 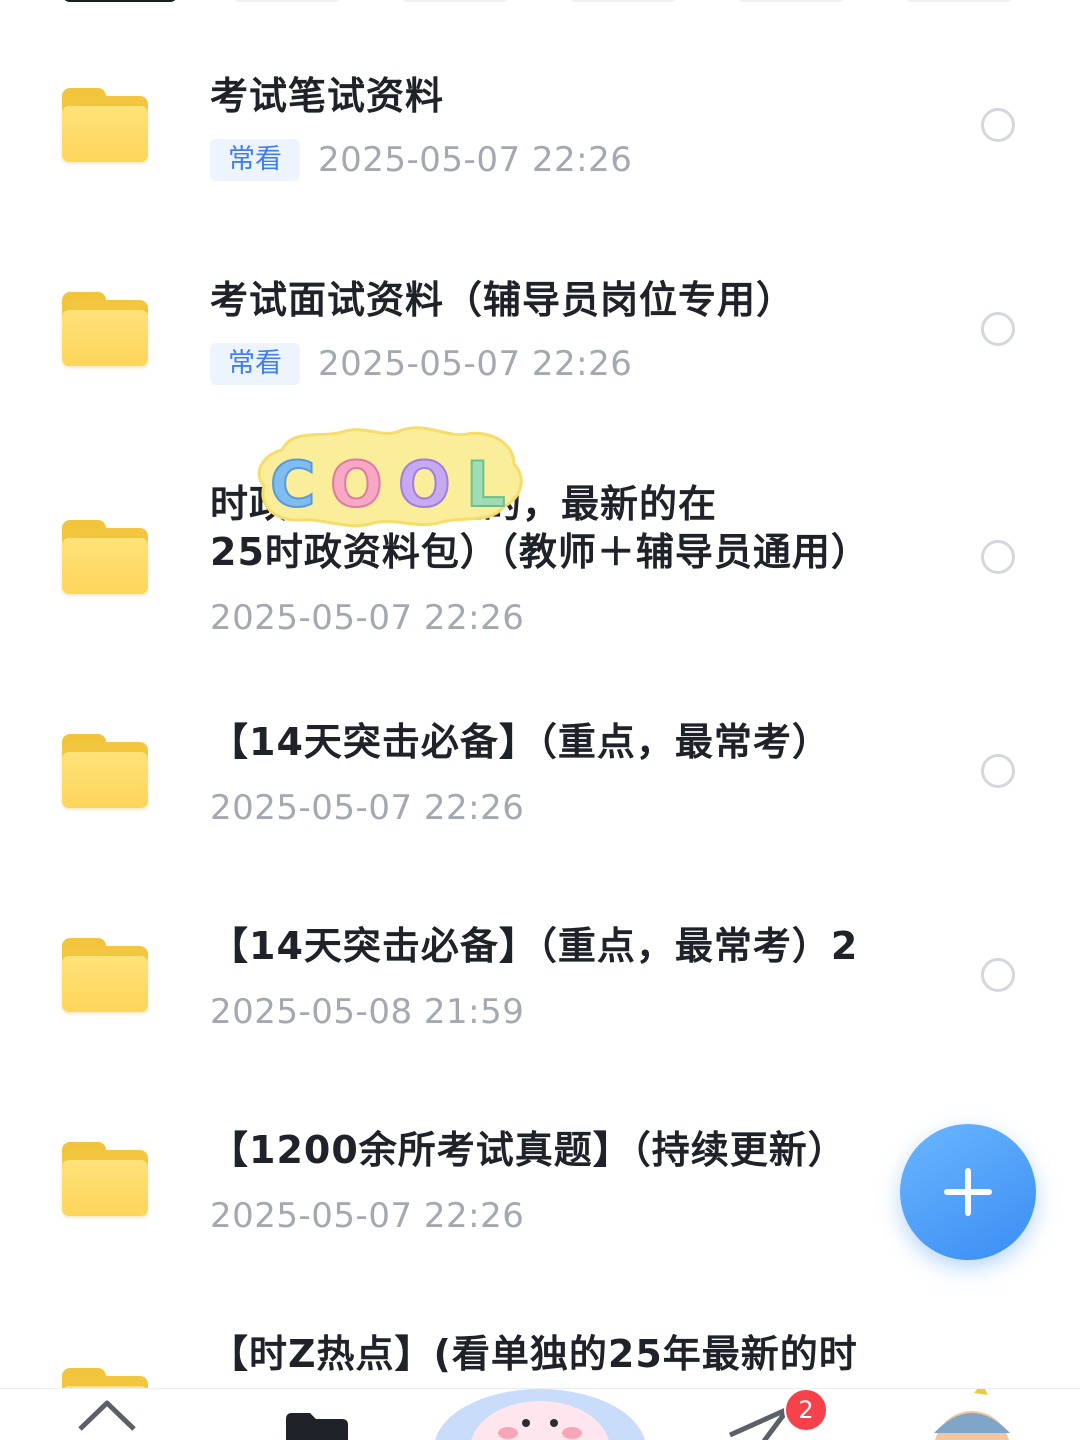 I want to click on folder-title: 考试面试资料（辅导员岗位专用）, so click(x=503, y=300).